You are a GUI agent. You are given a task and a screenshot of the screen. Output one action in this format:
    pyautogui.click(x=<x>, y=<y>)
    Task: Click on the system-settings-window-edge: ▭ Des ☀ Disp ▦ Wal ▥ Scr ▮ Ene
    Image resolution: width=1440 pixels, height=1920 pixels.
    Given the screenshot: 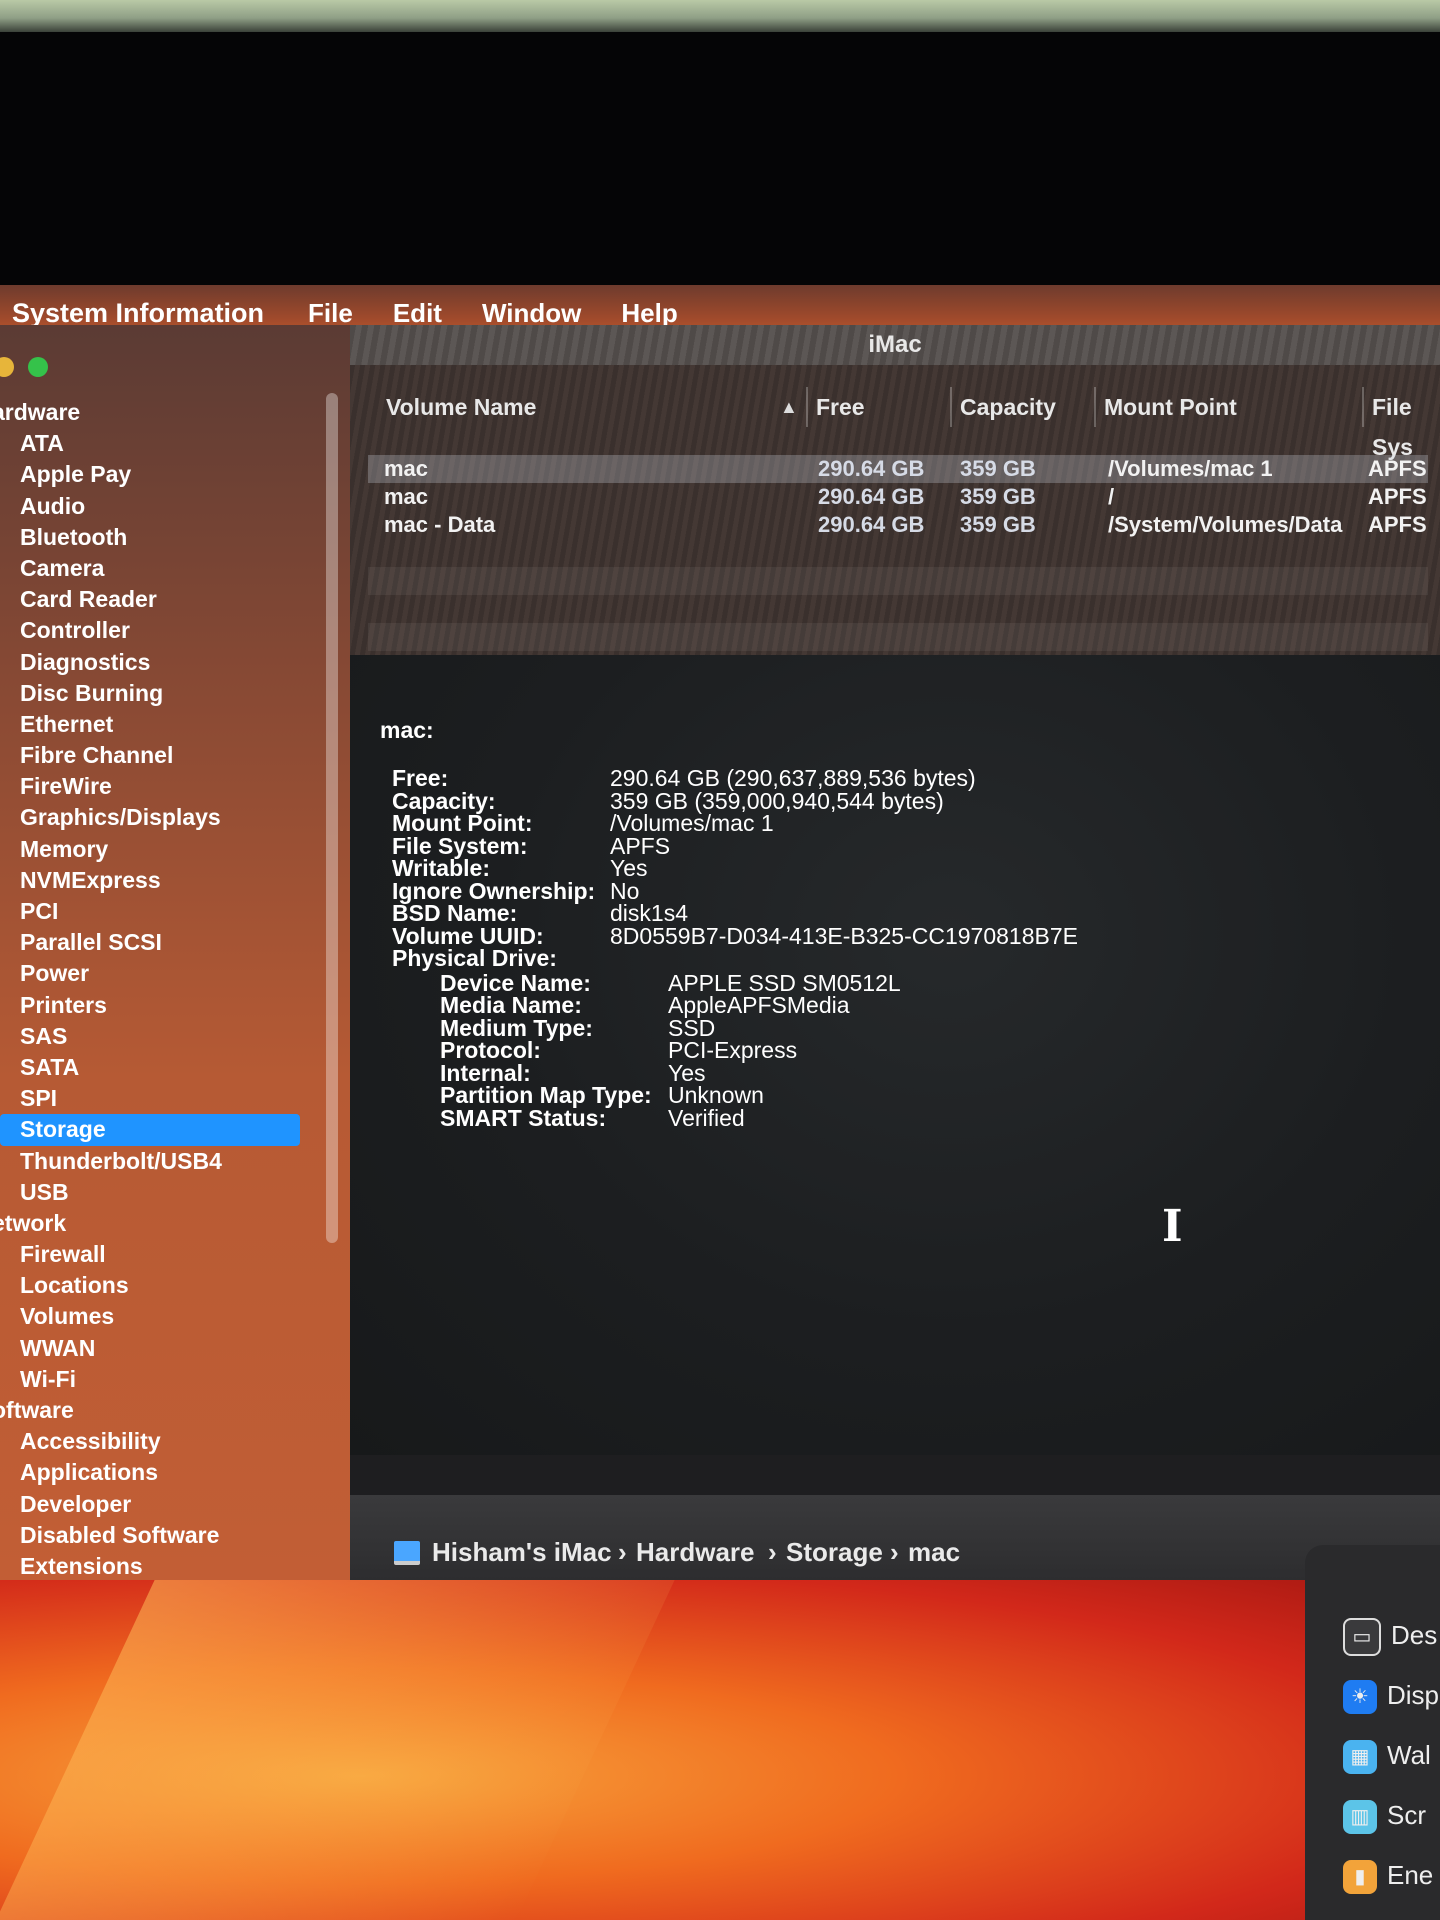 What is the action you would take?
    pyautogui.click(x=1372, y=1732)
    